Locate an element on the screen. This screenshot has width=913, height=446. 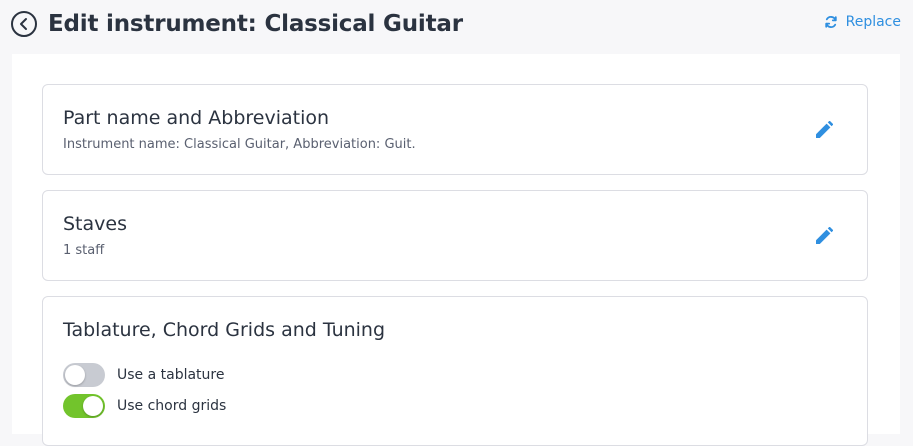
edit-part-name-button is located at coordinates (824, 130).